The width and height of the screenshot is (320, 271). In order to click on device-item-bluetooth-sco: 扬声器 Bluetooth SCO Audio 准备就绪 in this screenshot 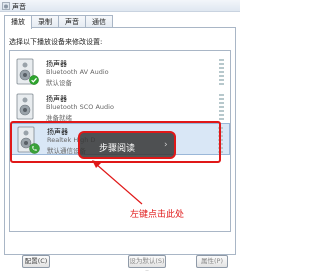, I will do `click(120, 107)`.